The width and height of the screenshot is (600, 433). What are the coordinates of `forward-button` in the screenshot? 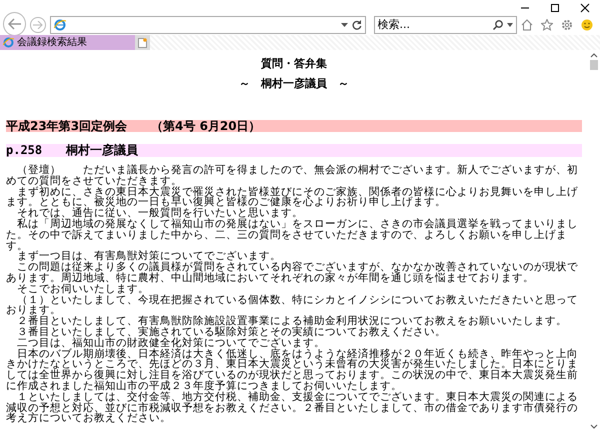 It's located at (38, 25).